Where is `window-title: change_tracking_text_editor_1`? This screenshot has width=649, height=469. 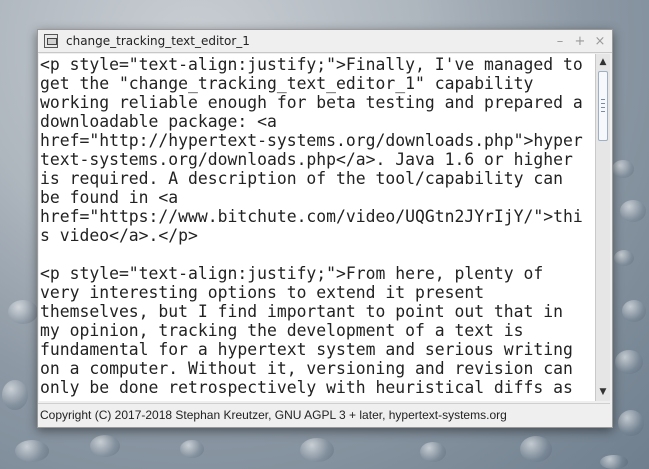 window-title: change_tracking_text_editor_1 is located at coordinates (158, 41).